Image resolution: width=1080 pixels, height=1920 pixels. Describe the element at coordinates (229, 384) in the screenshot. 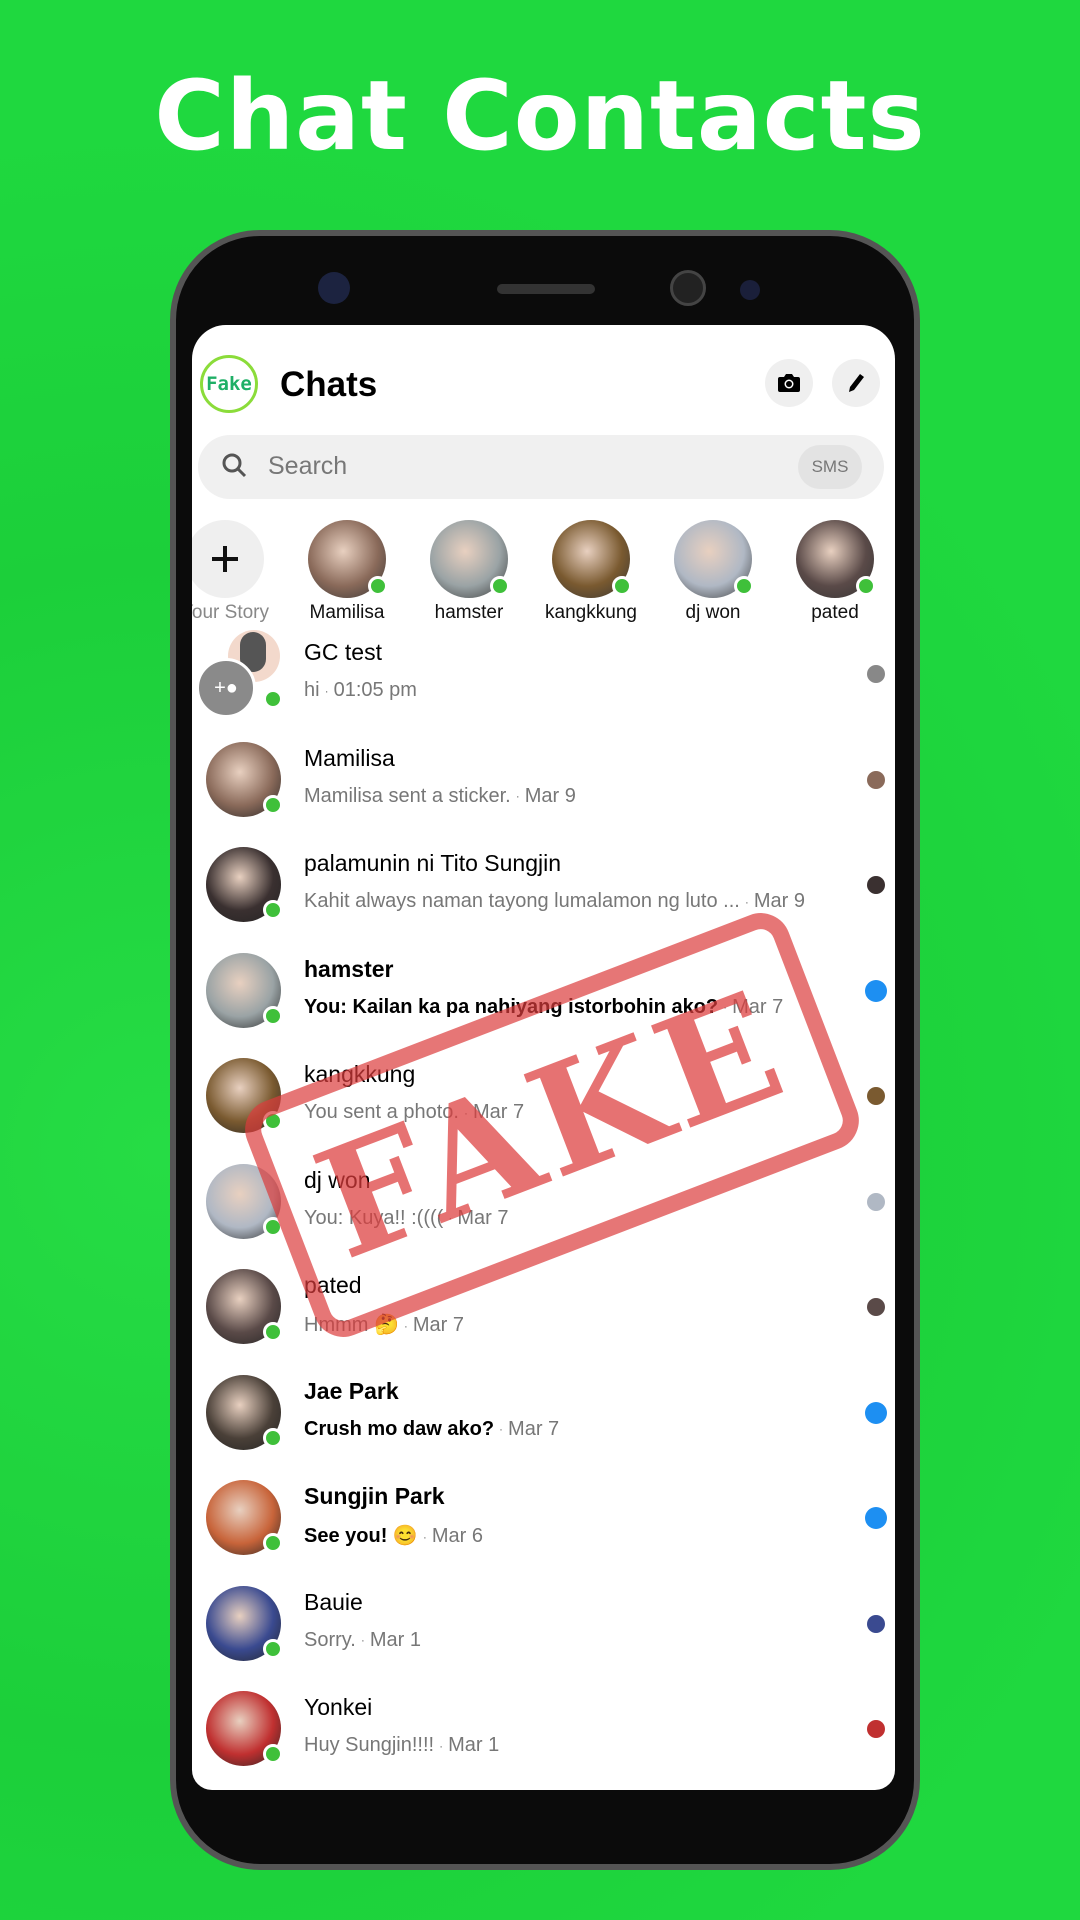

I see `profile-logo: Fake` at that location.